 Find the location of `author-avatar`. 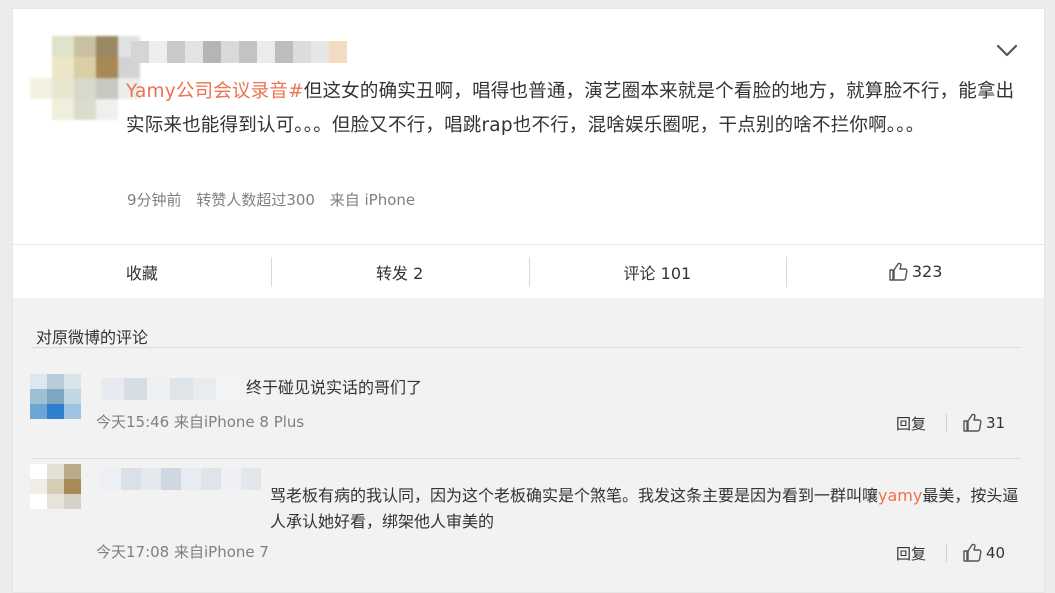

author-avatar is located at coordinates (85, 78).